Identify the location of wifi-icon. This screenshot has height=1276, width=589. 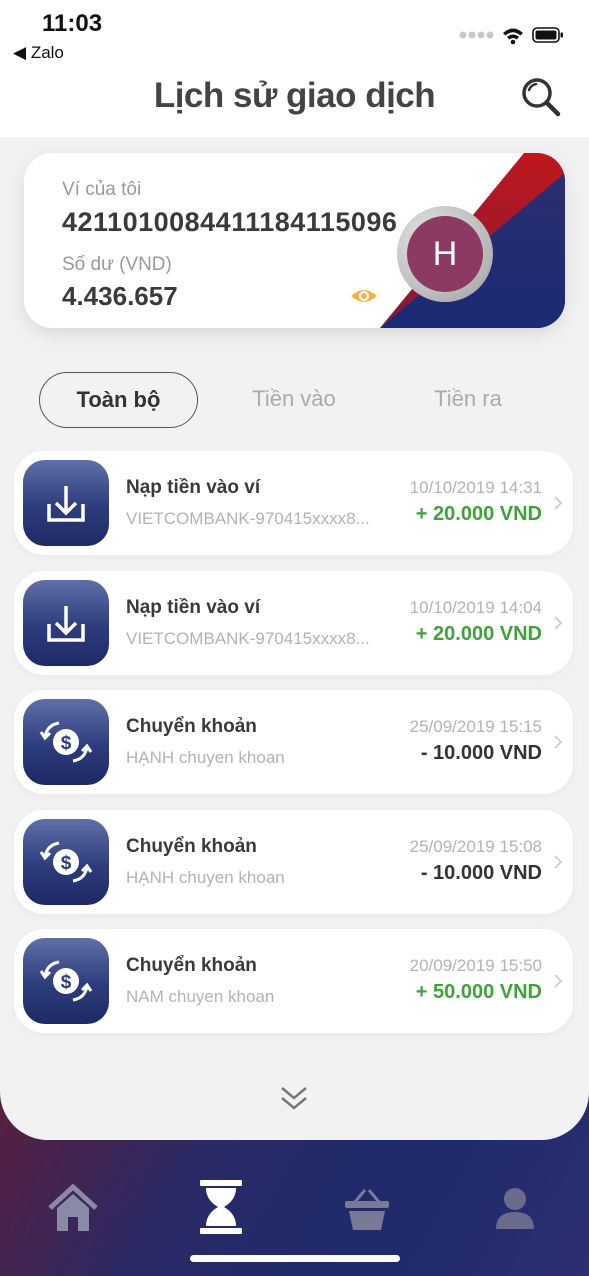
(513, 36).